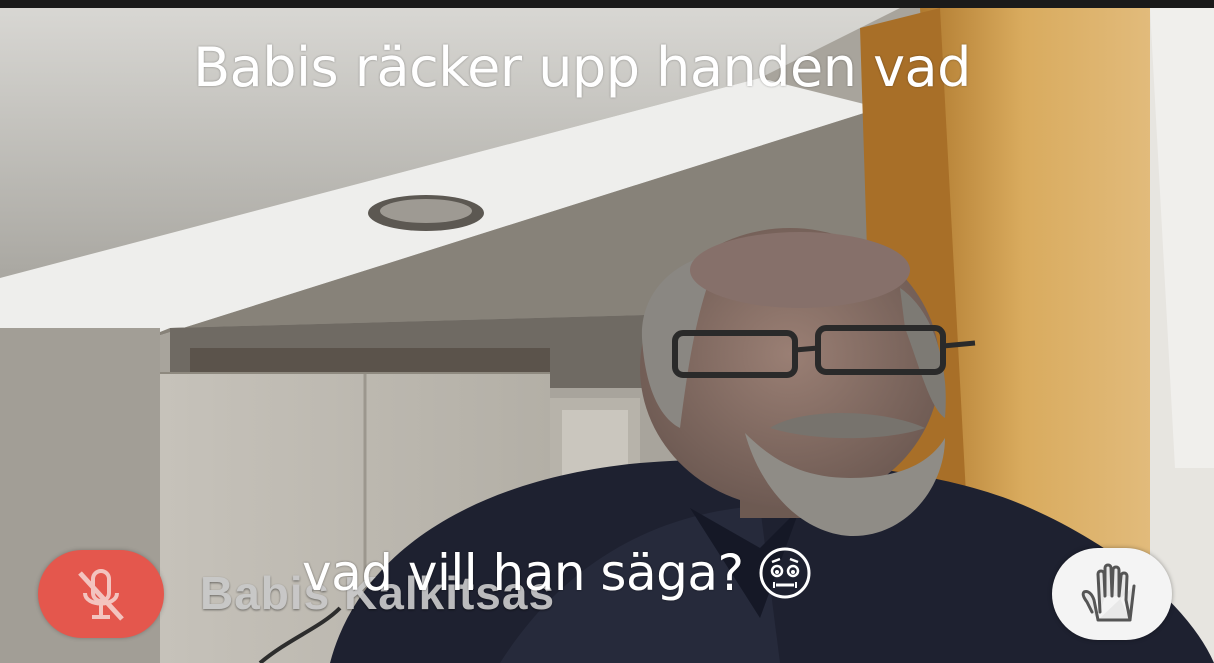 Image resolution: width=1214 pixels, height=663 pixels. Describe the element at coordinates (1108, 592) in the screenshot. I see `raised-hand-icon` at that location.